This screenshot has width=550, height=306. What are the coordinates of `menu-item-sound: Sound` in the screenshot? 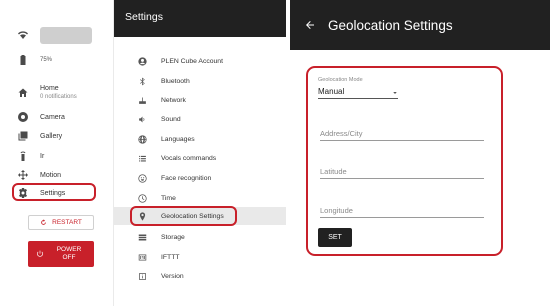 It's located at (200, 119).